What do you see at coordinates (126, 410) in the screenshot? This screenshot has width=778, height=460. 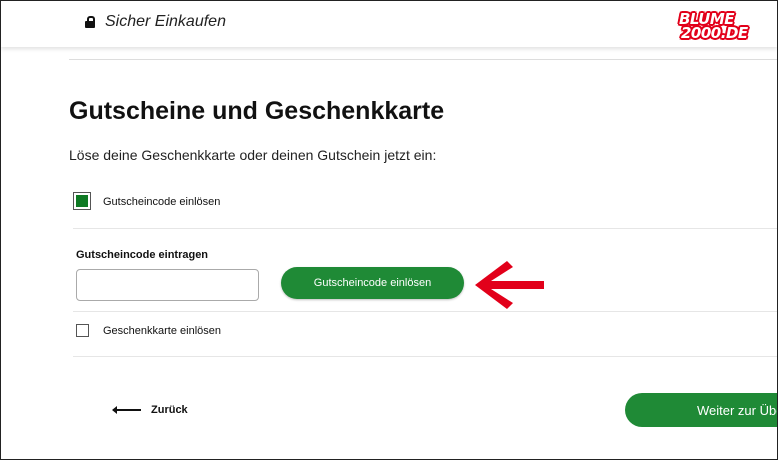 I see `arrow-left-icon` at bounding box center [126, 410].